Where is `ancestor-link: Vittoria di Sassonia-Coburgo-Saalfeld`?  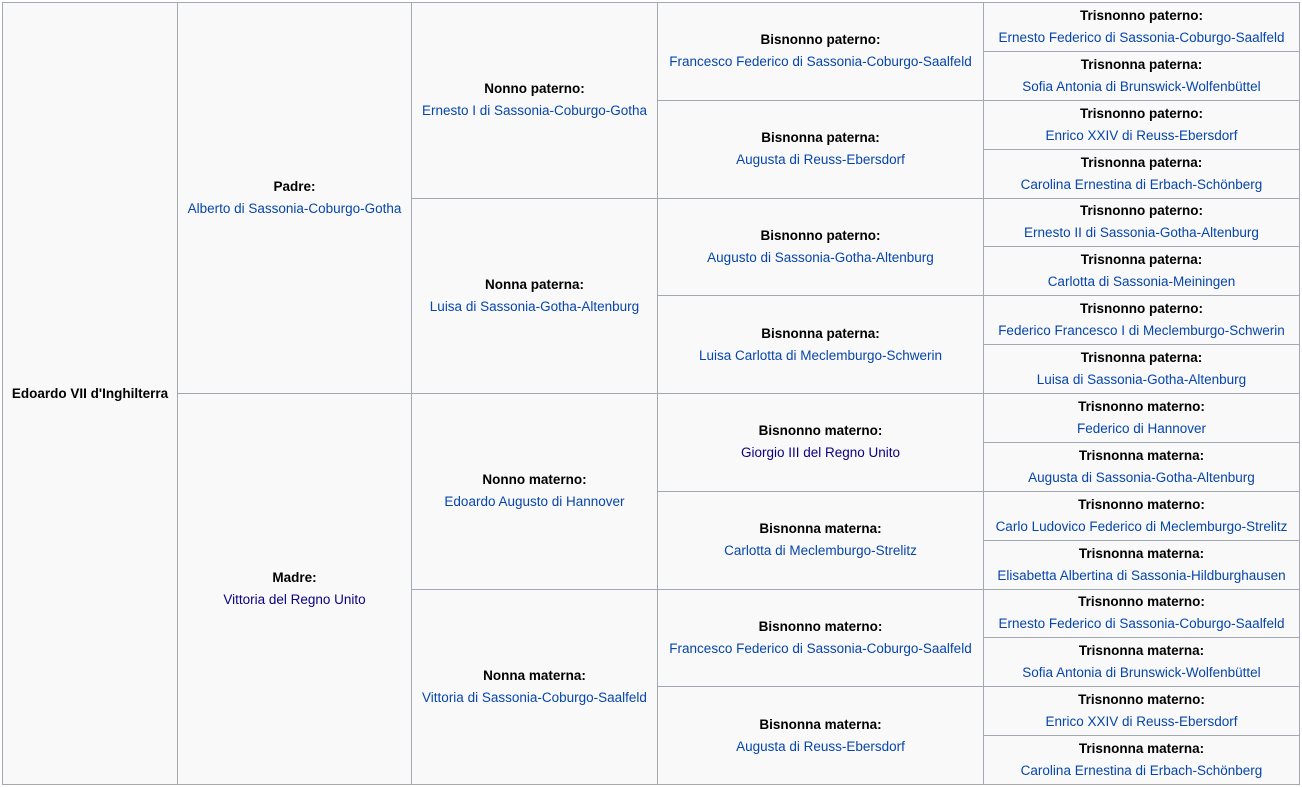
ancestor-link: Vittoria di Sassonia-Coburgo-Saalfeld is located at coordinates (534, 698).